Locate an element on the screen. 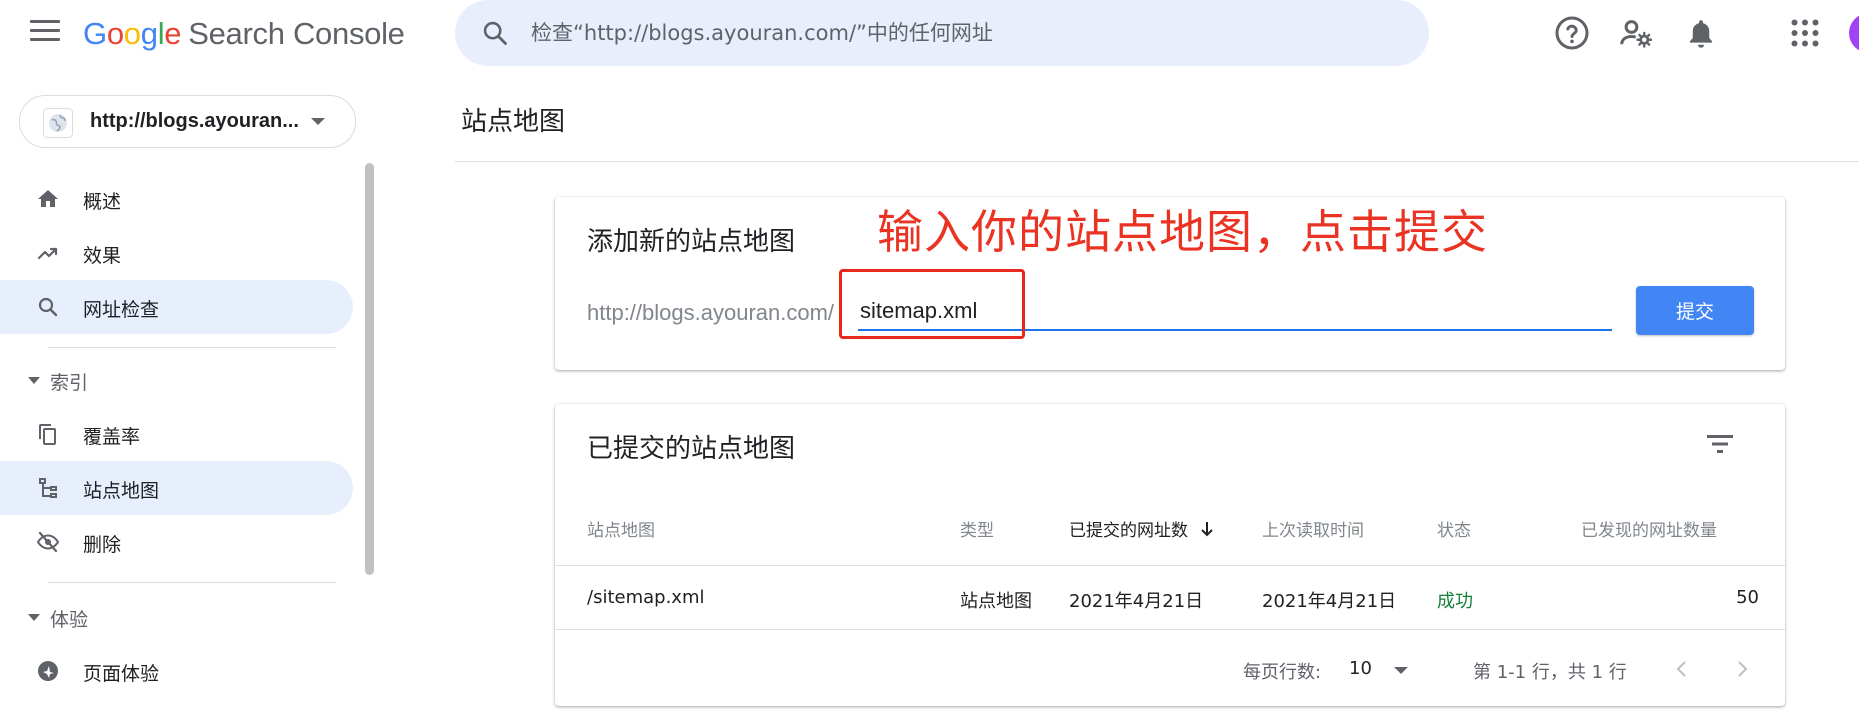 The height and width of the screenshot is (710, 1859). sidebar-item-label: 页面体验 is located at coordinates (121, 674).